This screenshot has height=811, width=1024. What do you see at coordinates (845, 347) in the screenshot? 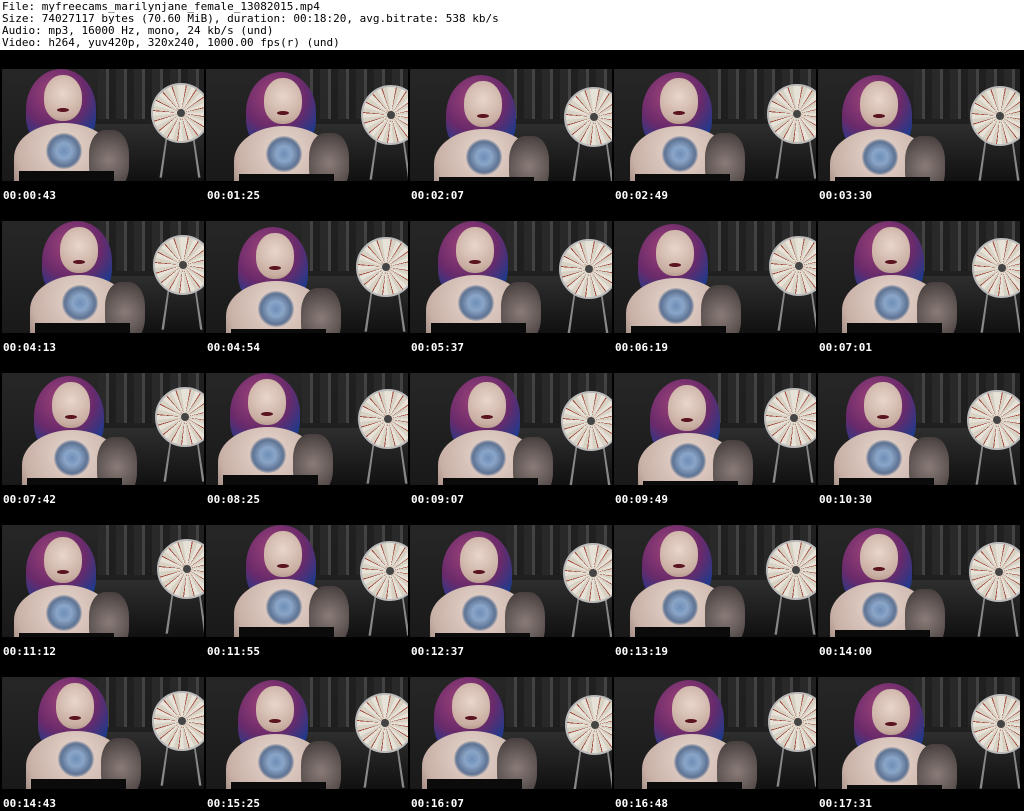
I see `thumbnail-timestamp: 00:07:01` at bounding box center [845, 347].